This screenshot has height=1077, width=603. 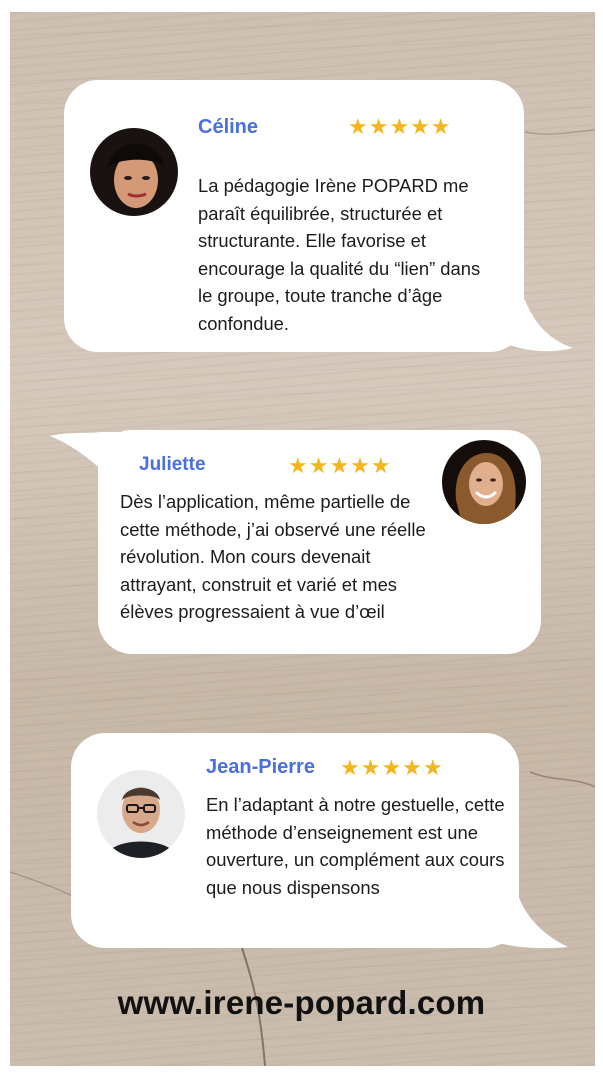 I want to click on website-url-link: www.irene-popard.com, so click(x=301, y=1003).